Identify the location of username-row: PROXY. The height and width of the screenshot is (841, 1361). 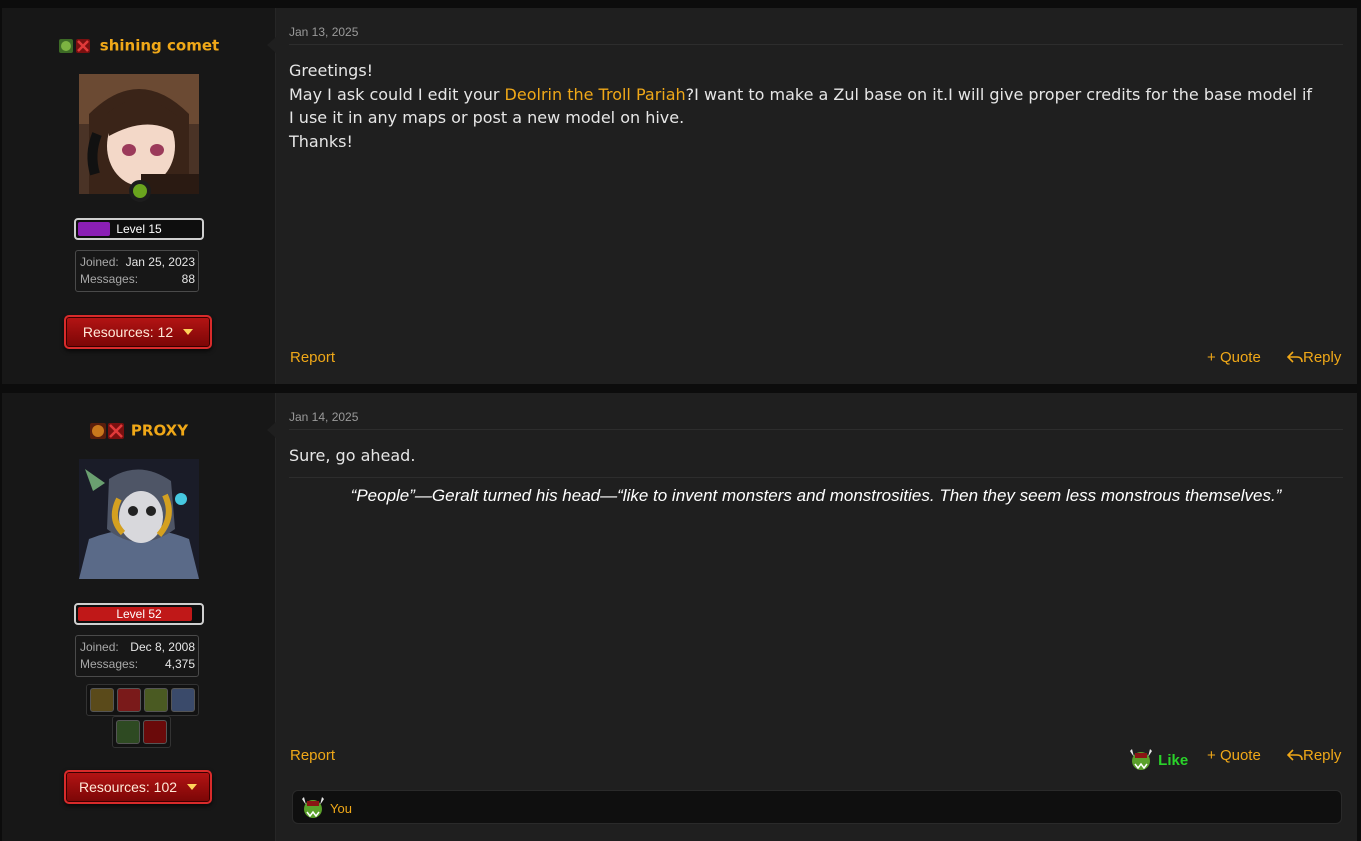
(138, 431).